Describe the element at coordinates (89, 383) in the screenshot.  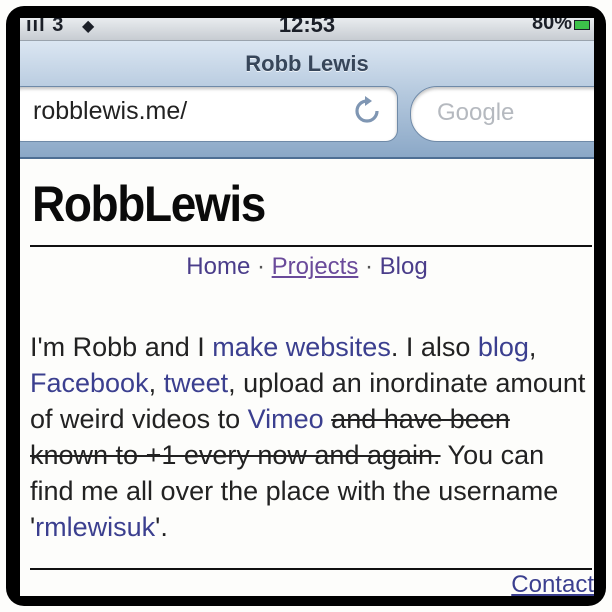
I see `facebook-link: Facebook` at that location.